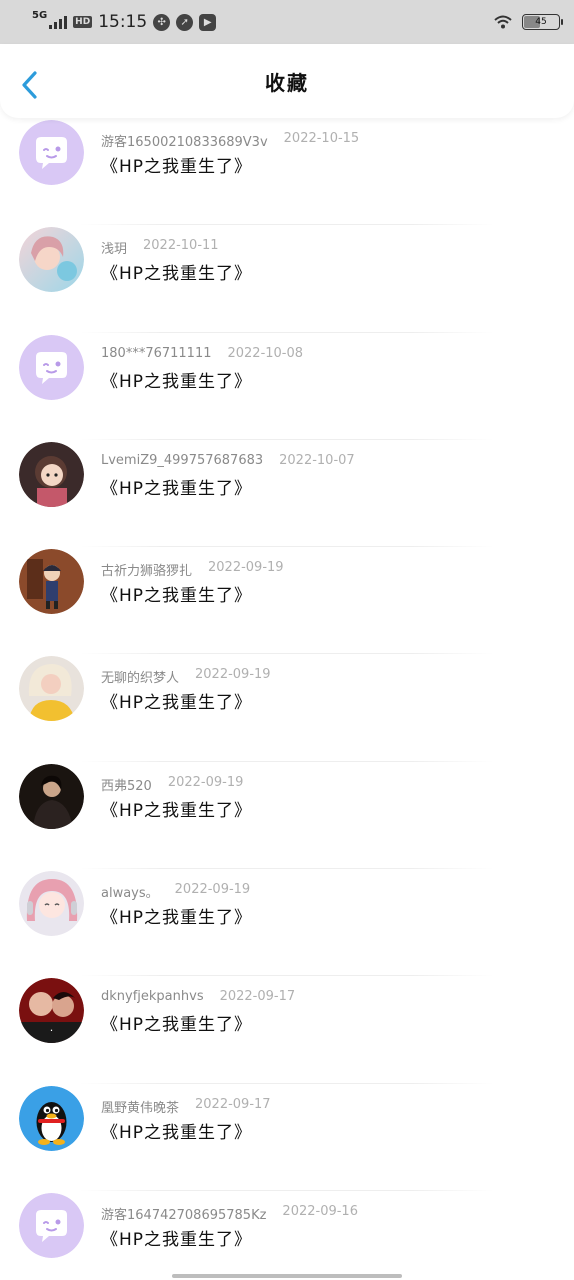 This screenshot has height=1280, width=574. I want to click on favorite-item: 游客164742708695785Kz 2022-09-16 《HP之我重生了》, so click(287, 1235).